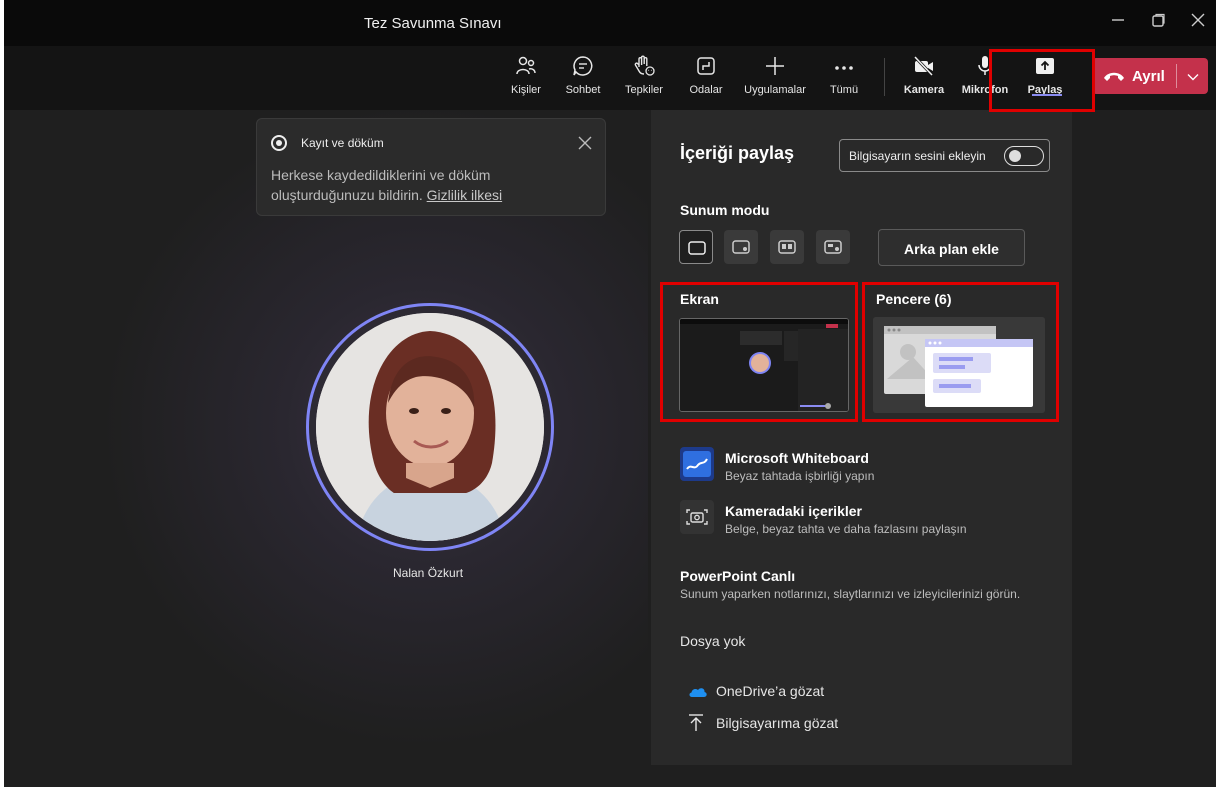 Image resolution: width=1216 pixels, height=787 pixels. What do you see at coordinates (884, 77) in the screenshot?
I see `toolbar-divider` at bounding box center [884, 77].